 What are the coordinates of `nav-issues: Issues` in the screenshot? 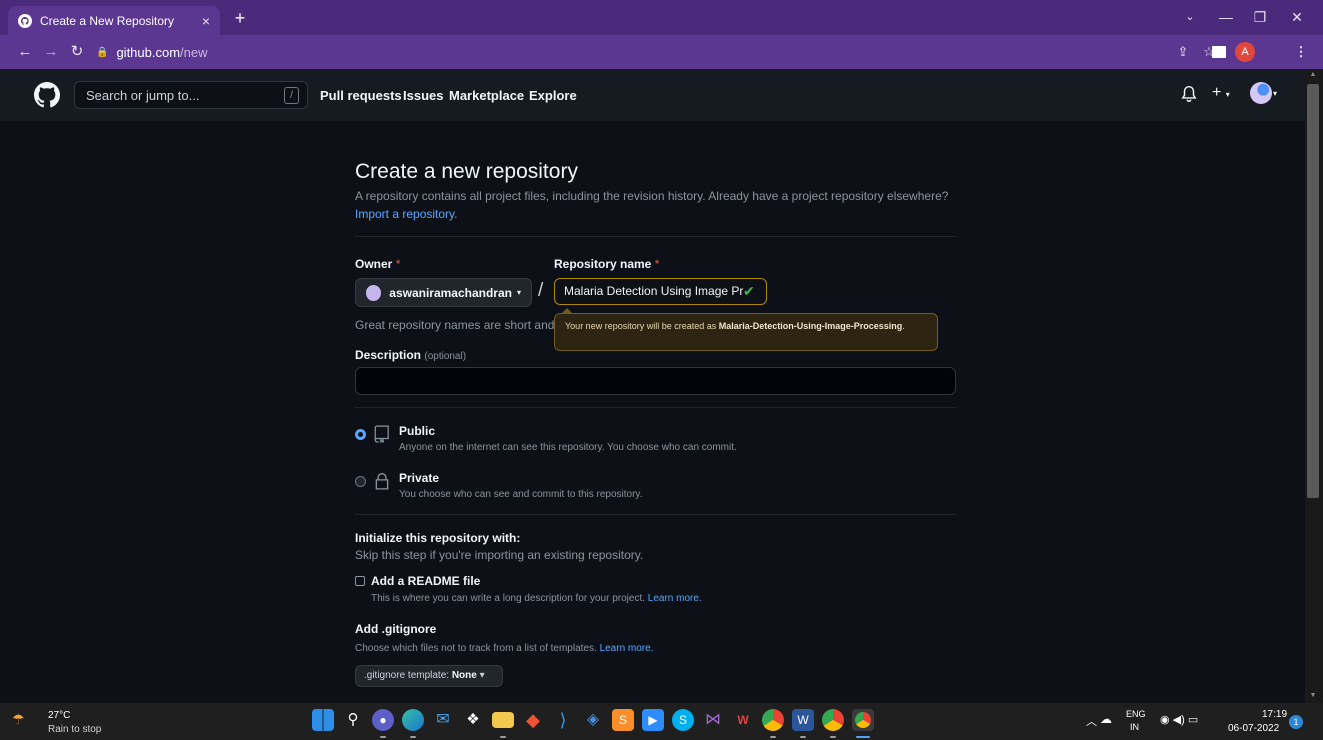 It's located at (423, 95).